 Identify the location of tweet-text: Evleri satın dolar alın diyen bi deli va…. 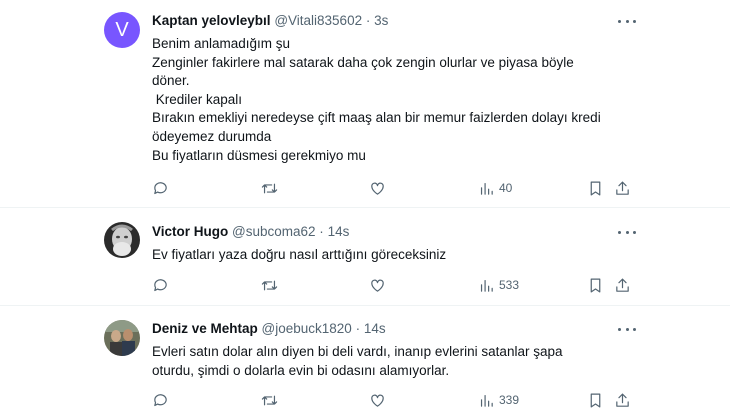
(379, 361).